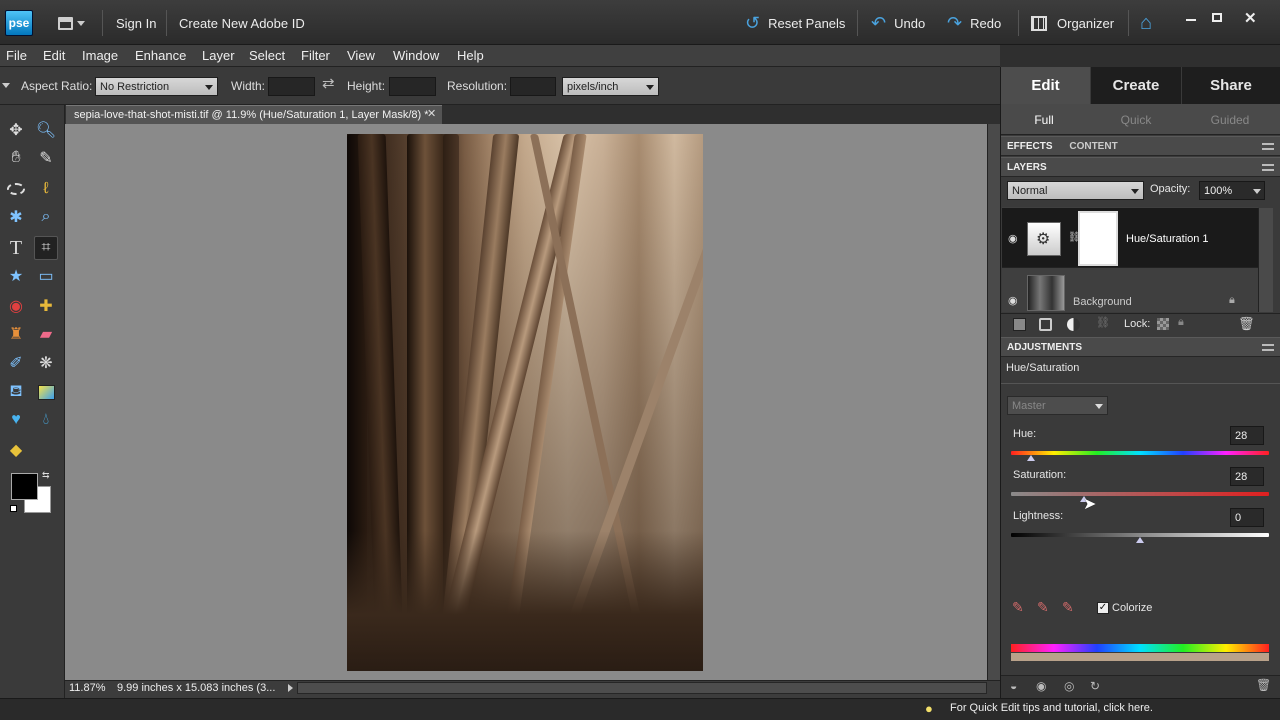 This screenshot has width=1280, height=720. Describe the element at coordinates (1217, 17) in the screenshot. I see `maximize-icon` at that location.